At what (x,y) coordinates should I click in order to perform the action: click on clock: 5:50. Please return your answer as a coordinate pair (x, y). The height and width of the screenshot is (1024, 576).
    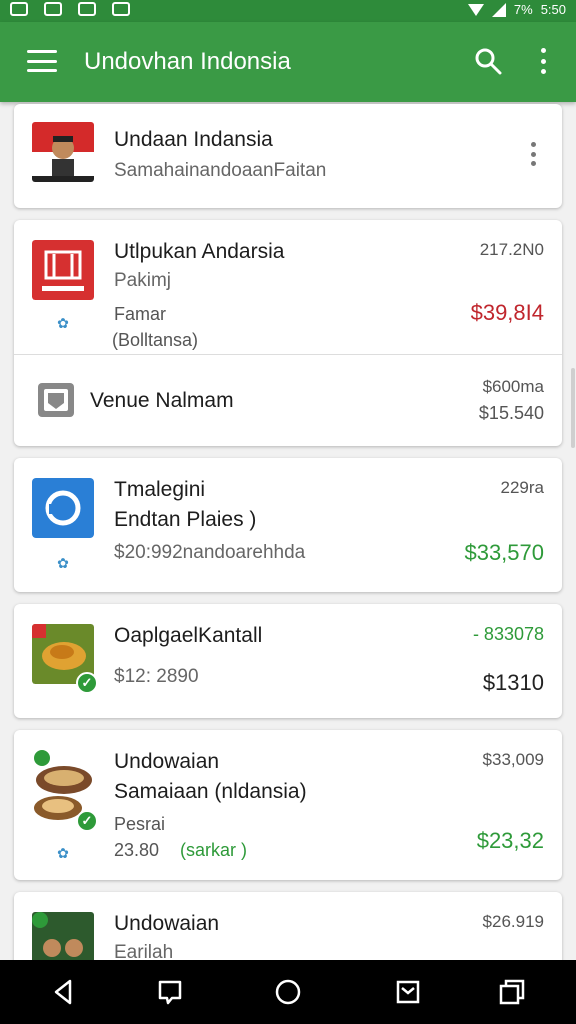
    Looking at the image, I should click on (553, 9).